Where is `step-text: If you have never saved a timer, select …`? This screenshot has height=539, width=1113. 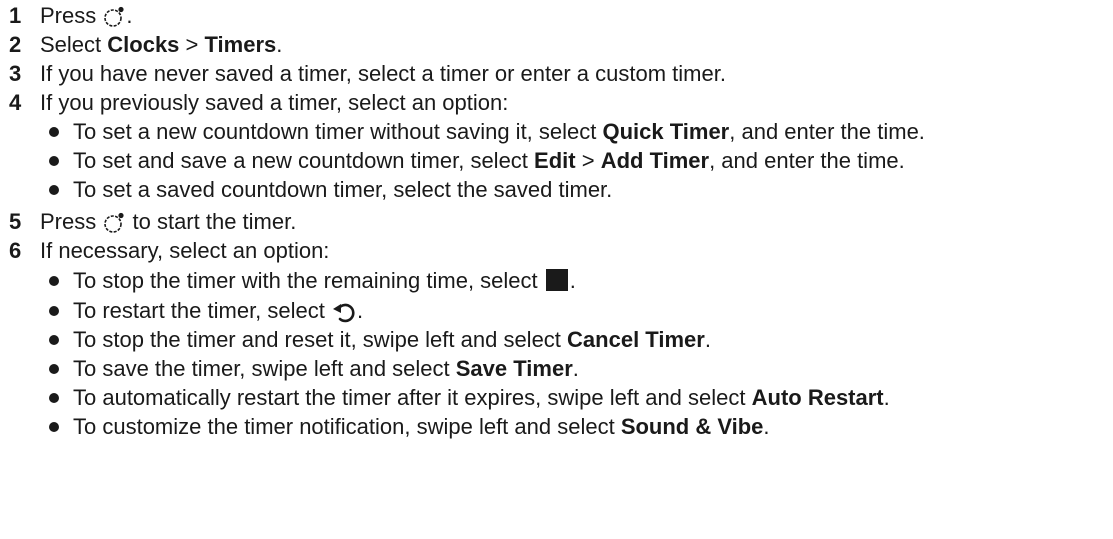 step-text: If you have never saved a timer, select … is located at coordinates (383, 73).